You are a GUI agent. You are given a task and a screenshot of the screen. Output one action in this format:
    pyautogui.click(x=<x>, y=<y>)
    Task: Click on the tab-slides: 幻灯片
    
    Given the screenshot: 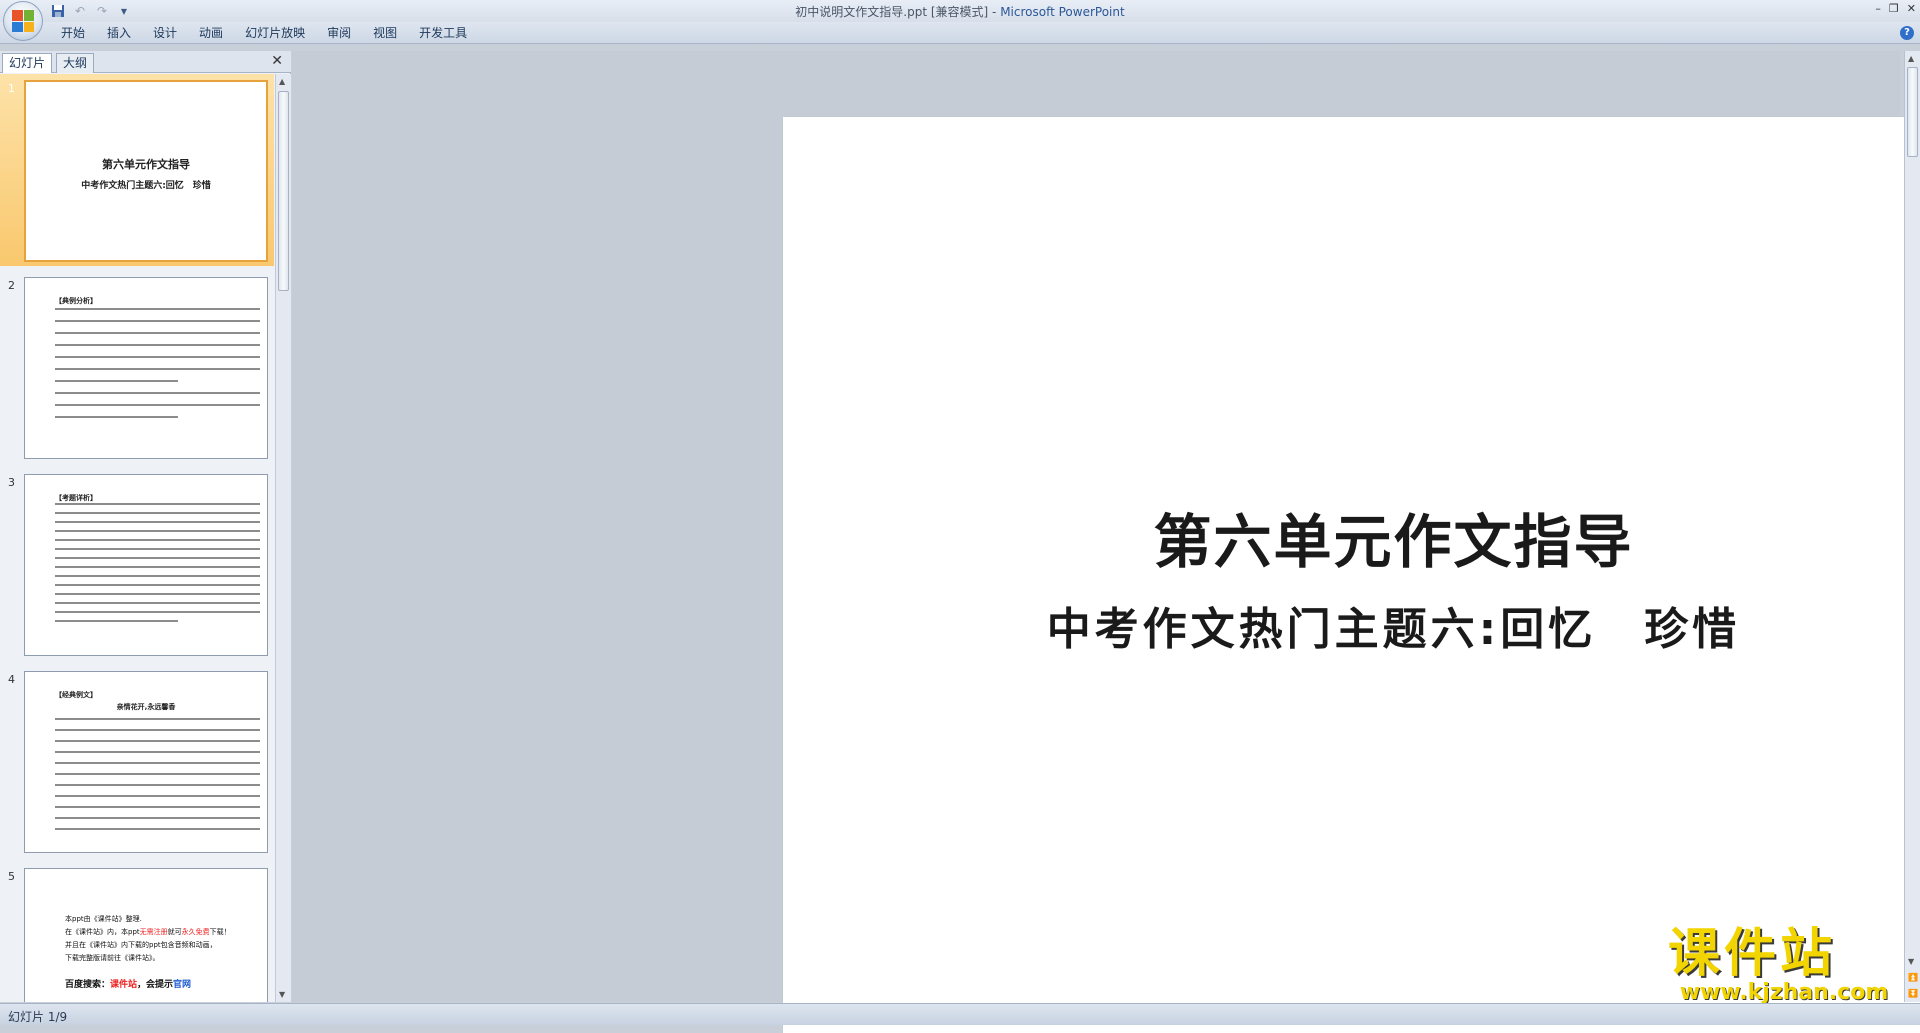 What is the action you would take?
    pyautogui.click(x=27, y=63)
    